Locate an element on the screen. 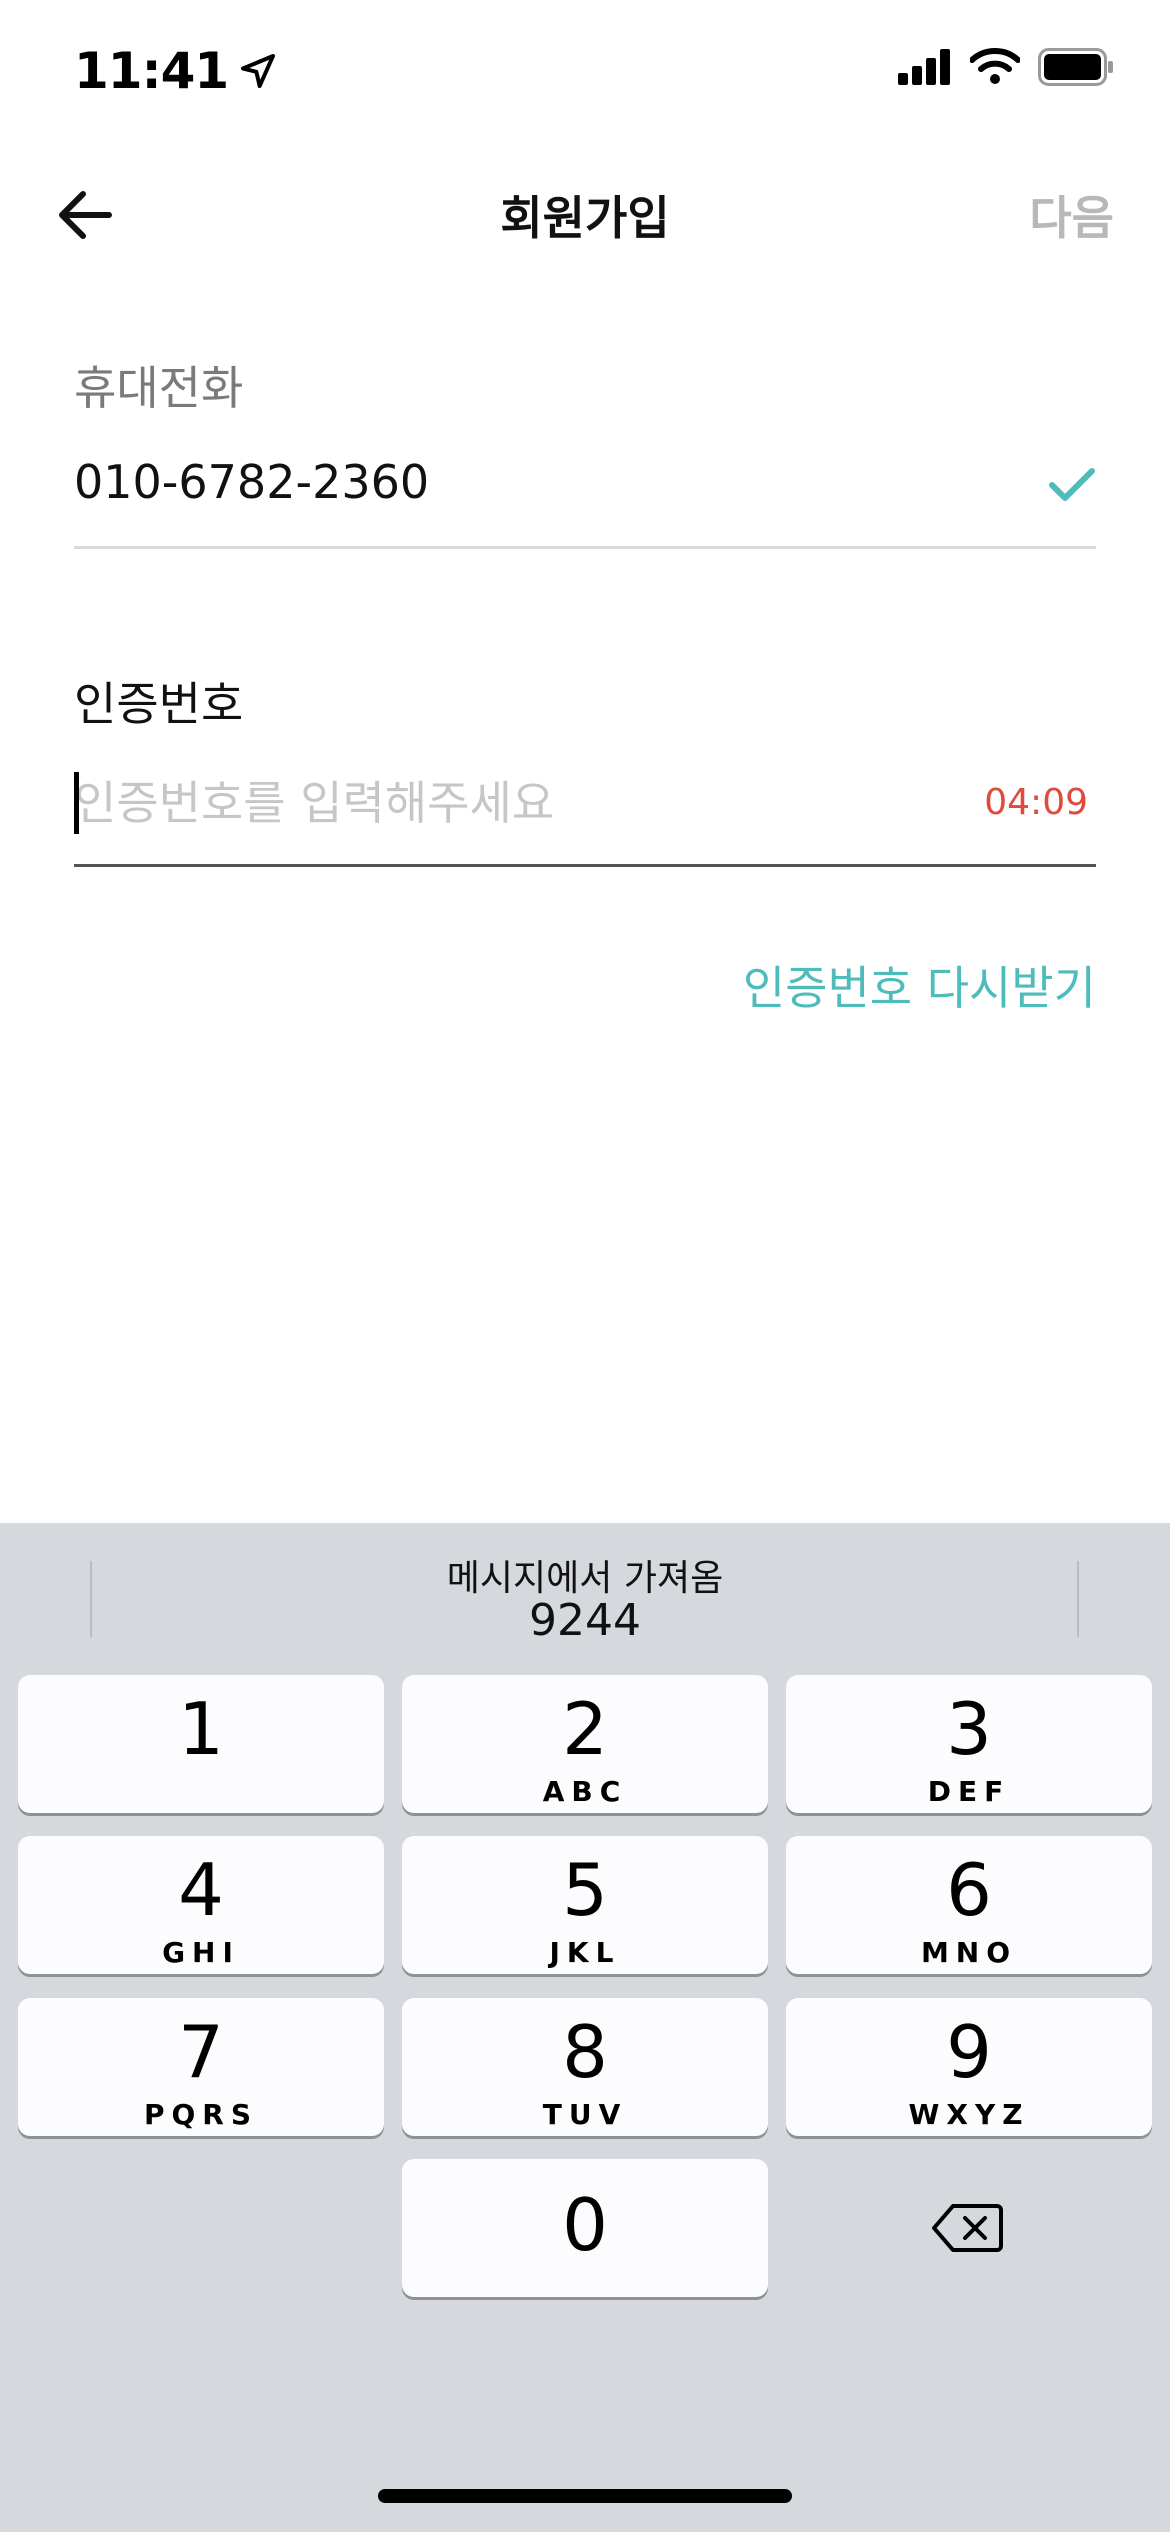  key-letters: MNO is located at coordinates (969, 1952).